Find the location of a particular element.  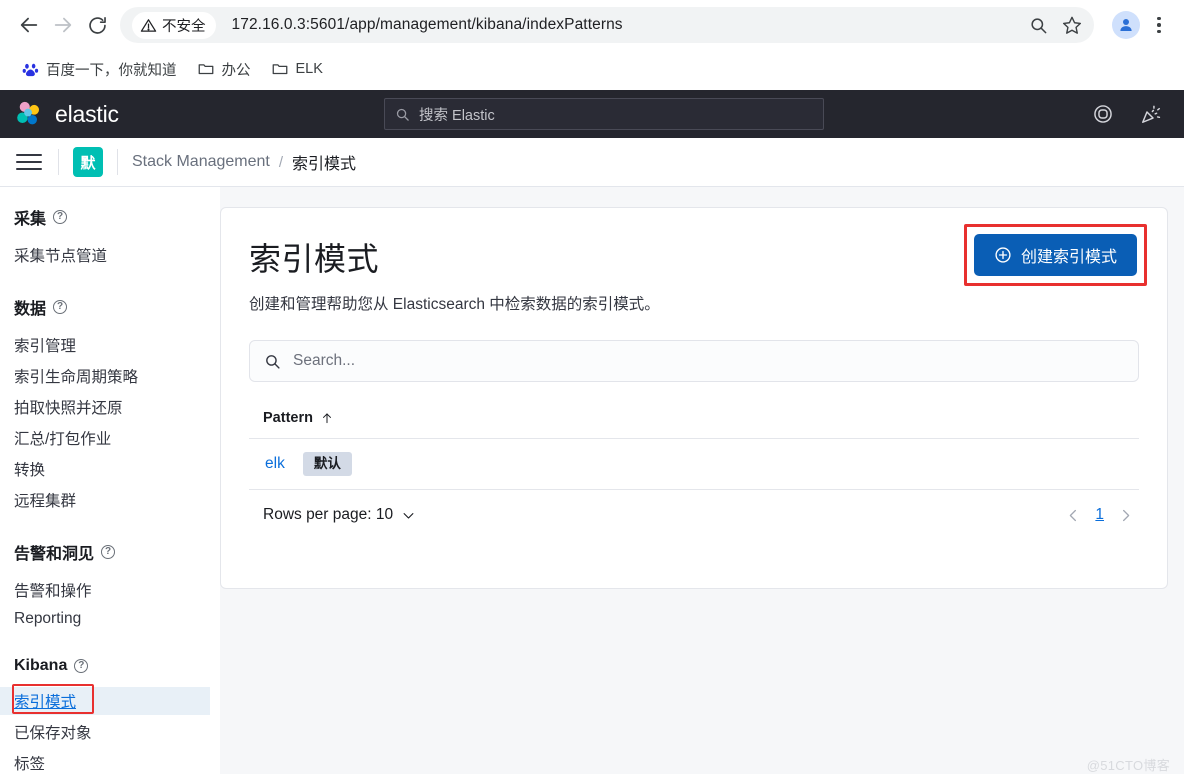

bookmark-office-folder: 办公 is located at coordinates (224, 69).